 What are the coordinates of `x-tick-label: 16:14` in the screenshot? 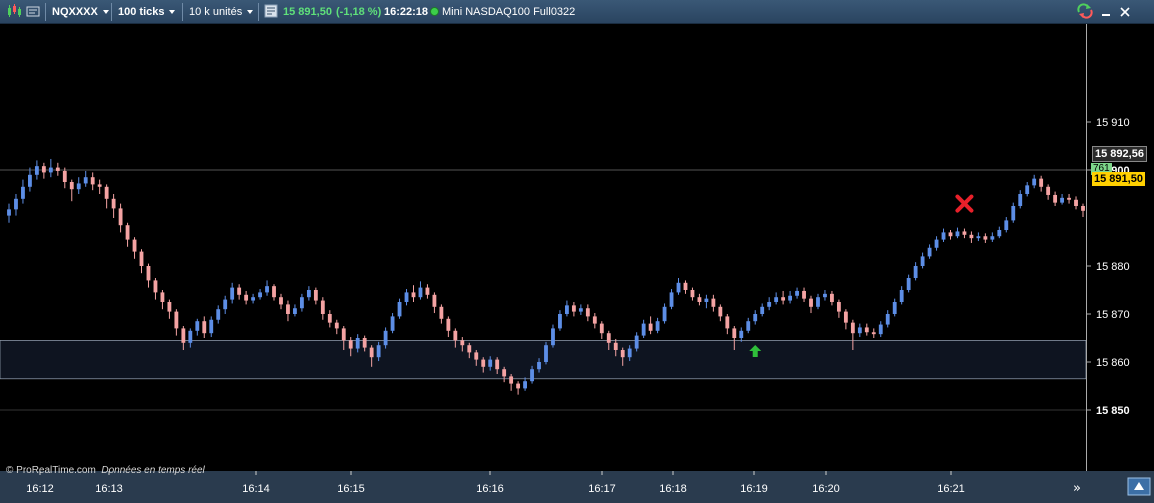 It's located at (256, 489).